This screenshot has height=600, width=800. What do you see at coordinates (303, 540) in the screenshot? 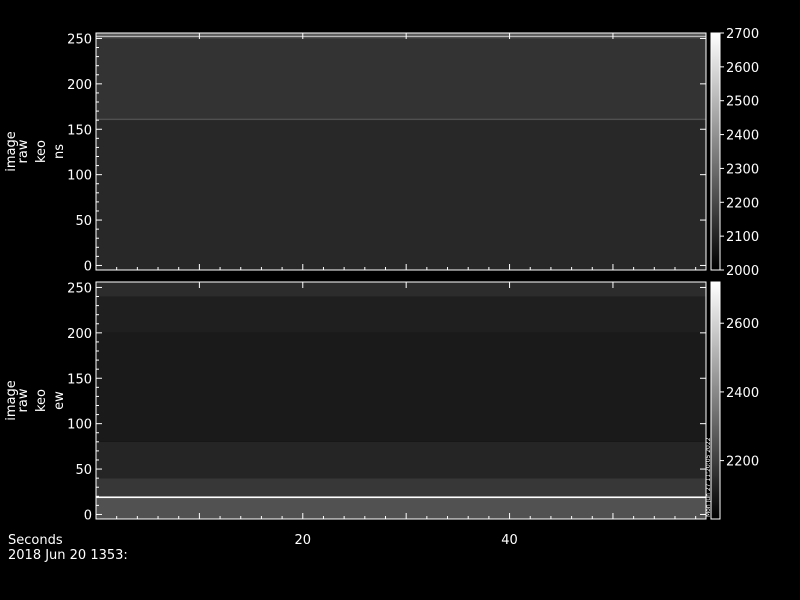
I see `xtick-label: 20` at bounding box center [303, 540].